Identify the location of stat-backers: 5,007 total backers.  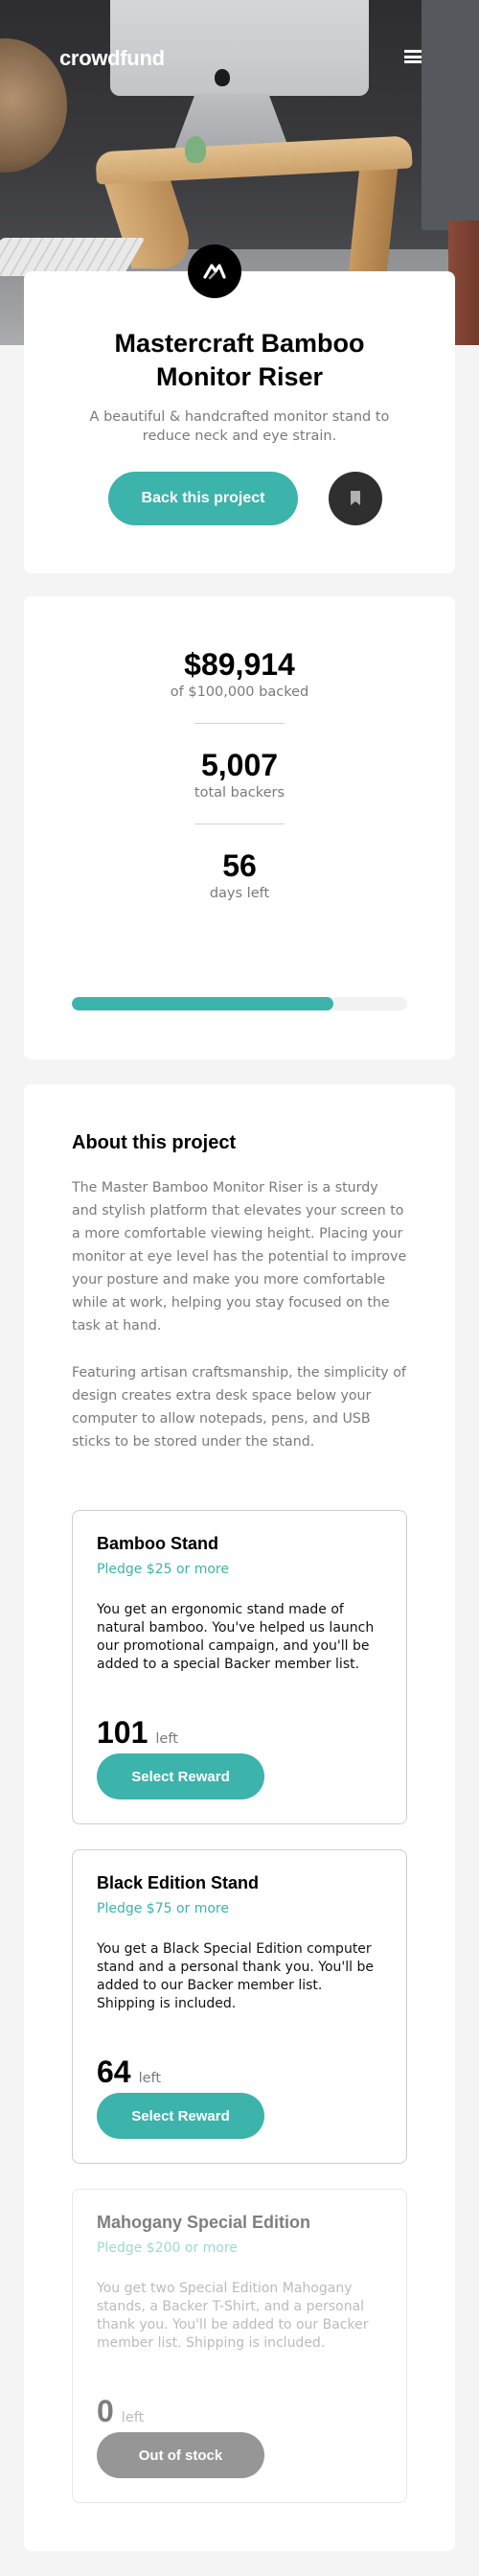
(240, 775).